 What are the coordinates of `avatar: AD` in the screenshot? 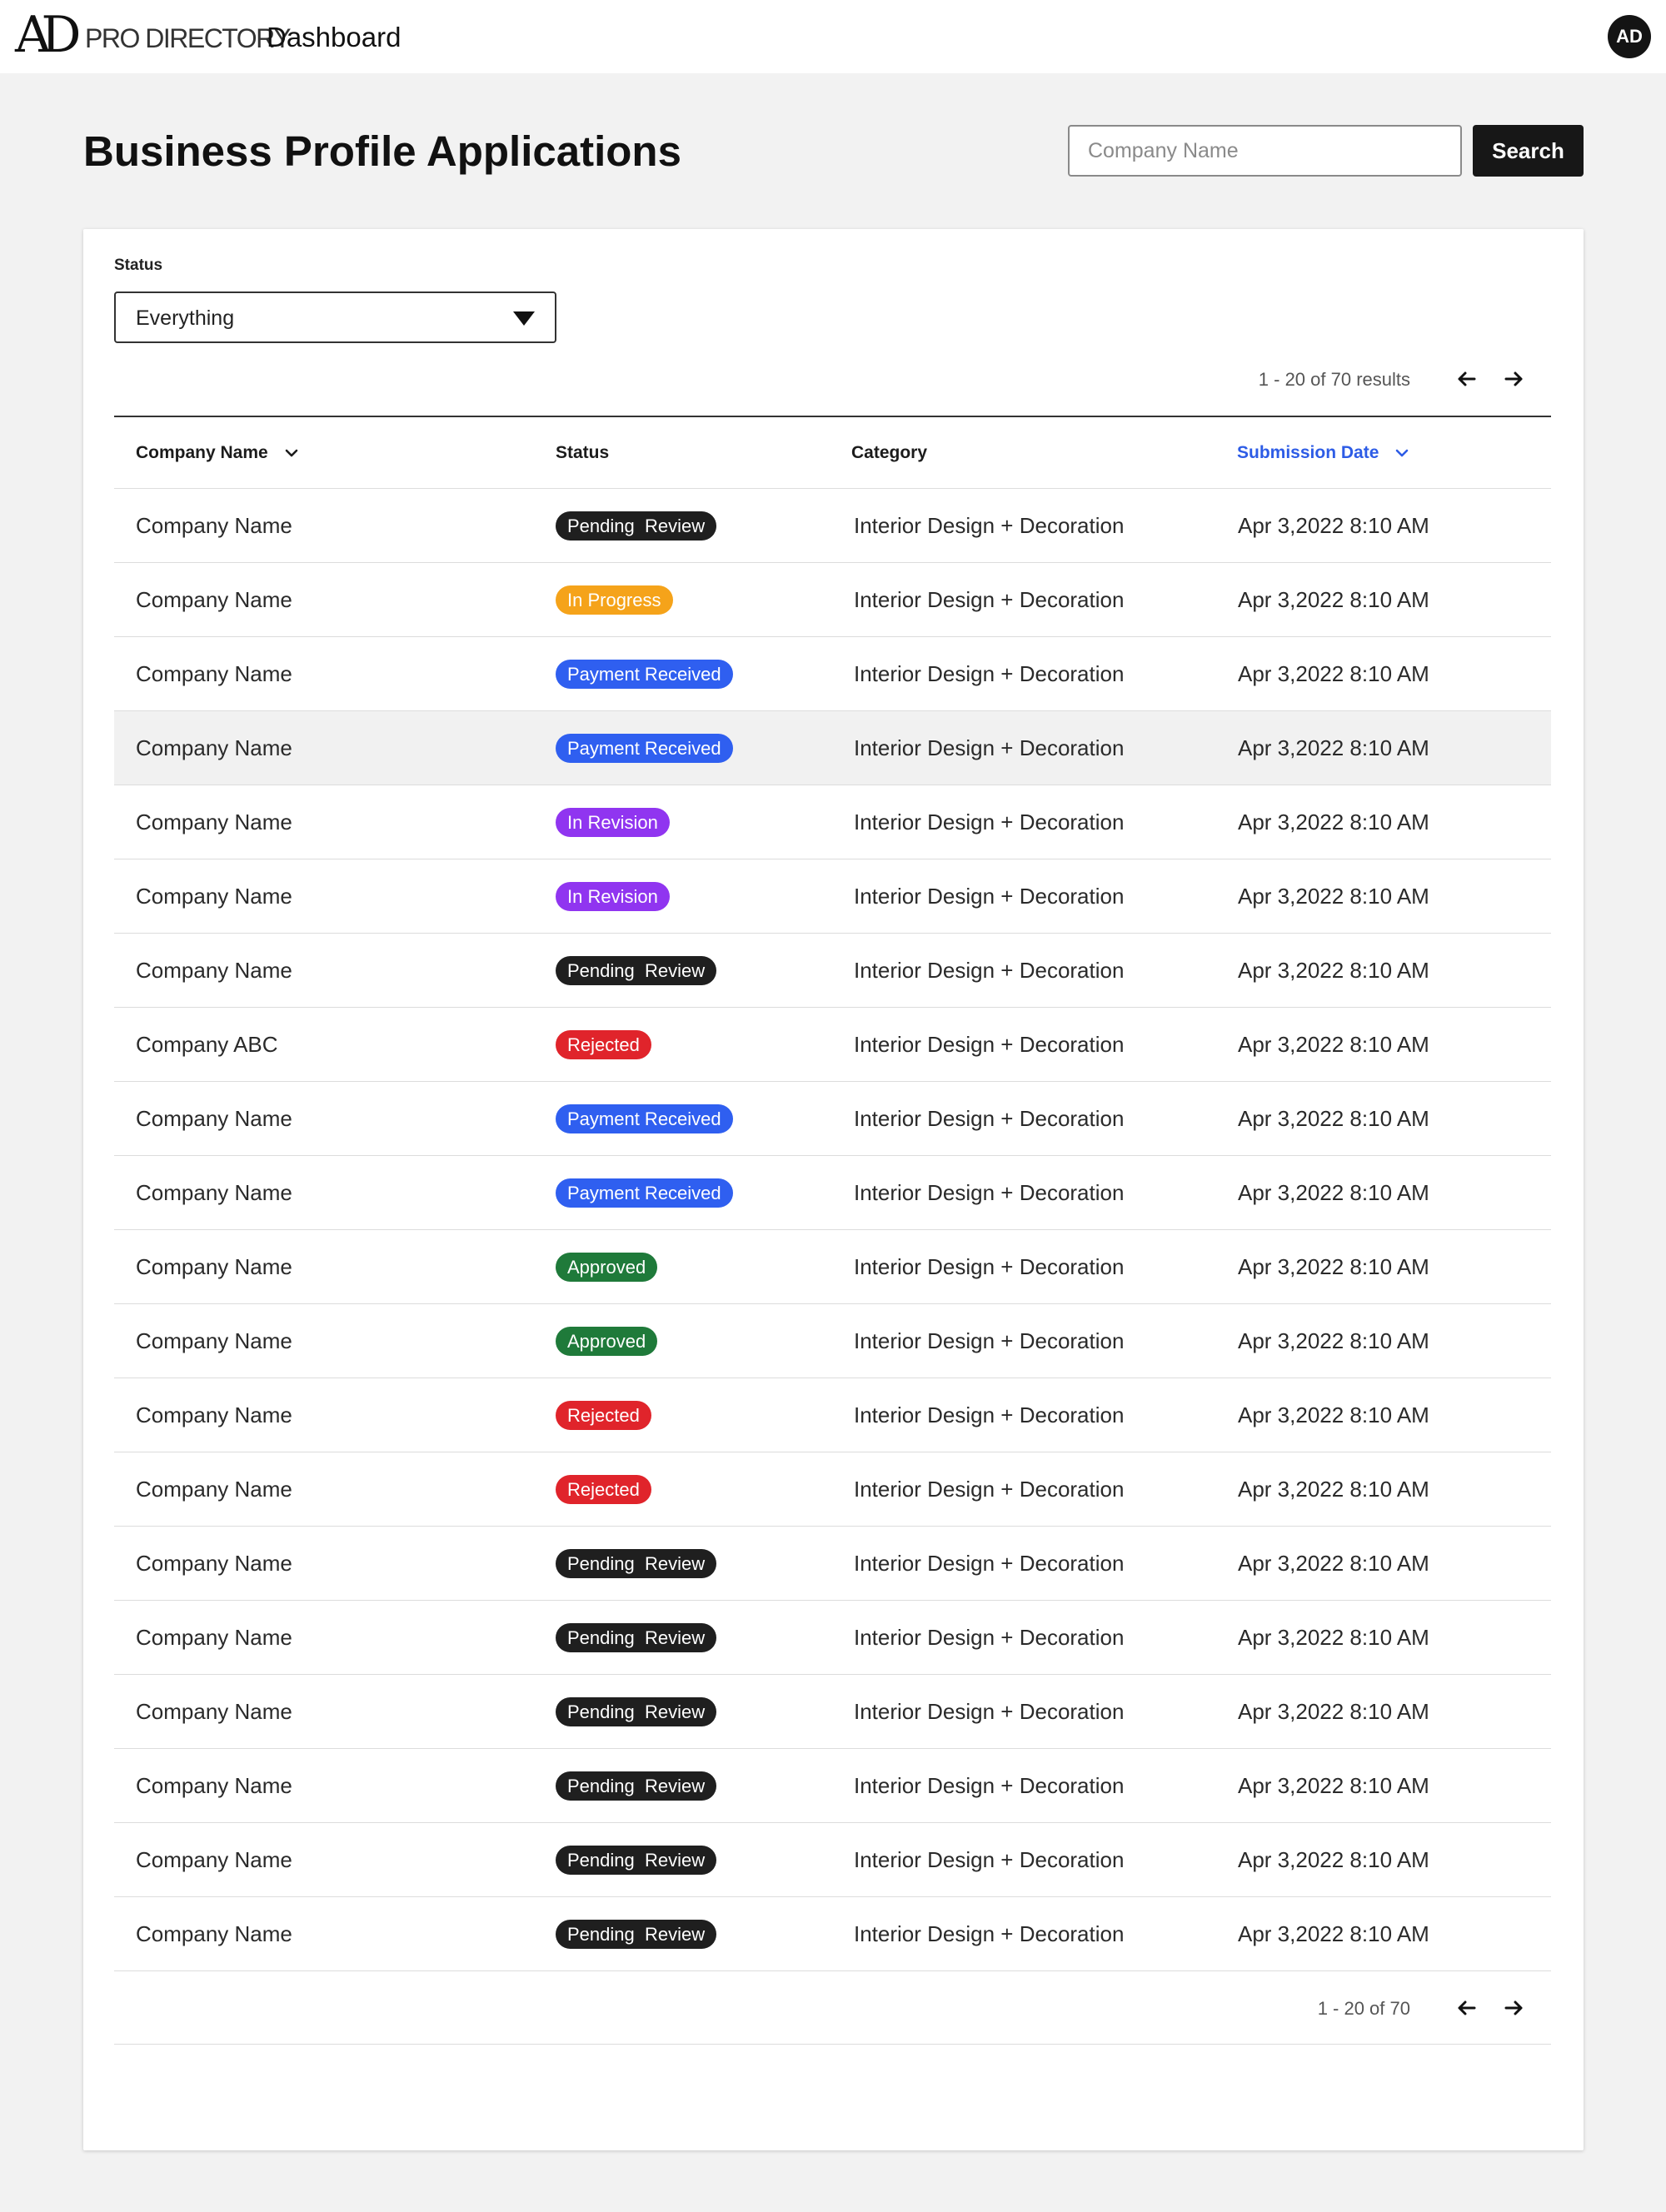 It's located at (1629, 36).